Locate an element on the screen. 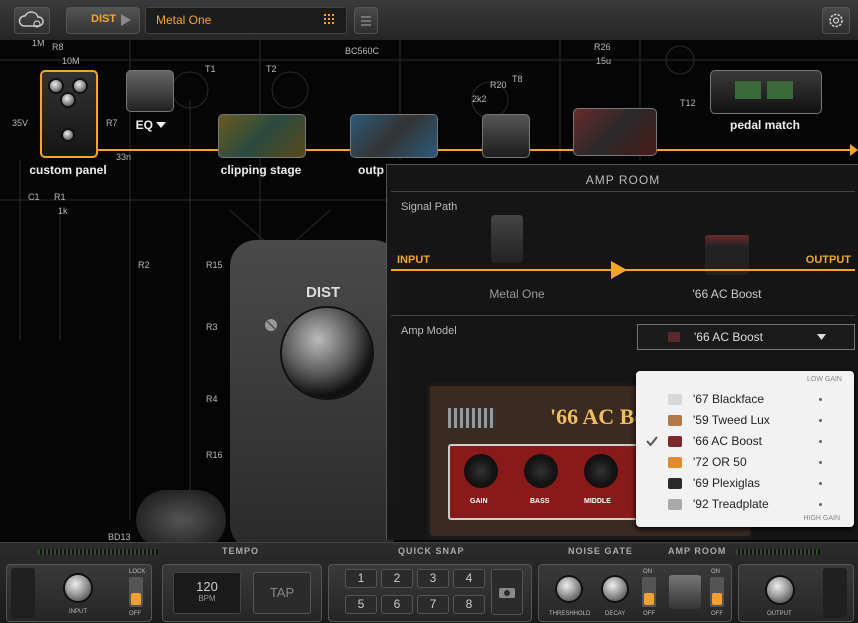 This screenshot has height=623, width=858. gate-on-label: ON is located at coordinates (647, 572).